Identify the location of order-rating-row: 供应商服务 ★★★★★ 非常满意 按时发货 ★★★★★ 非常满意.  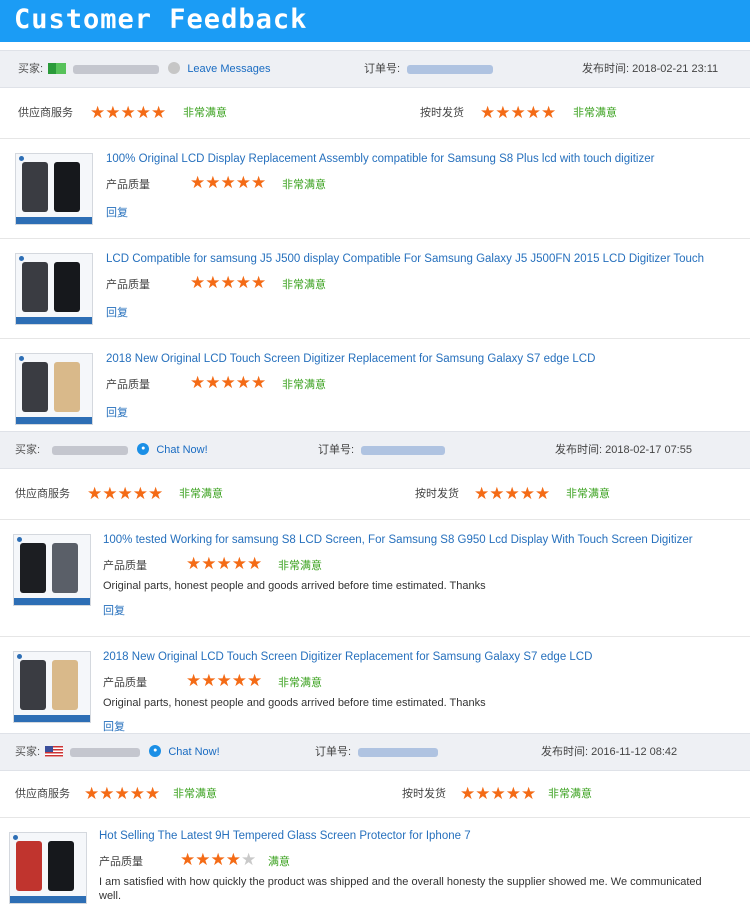
(375, 113).